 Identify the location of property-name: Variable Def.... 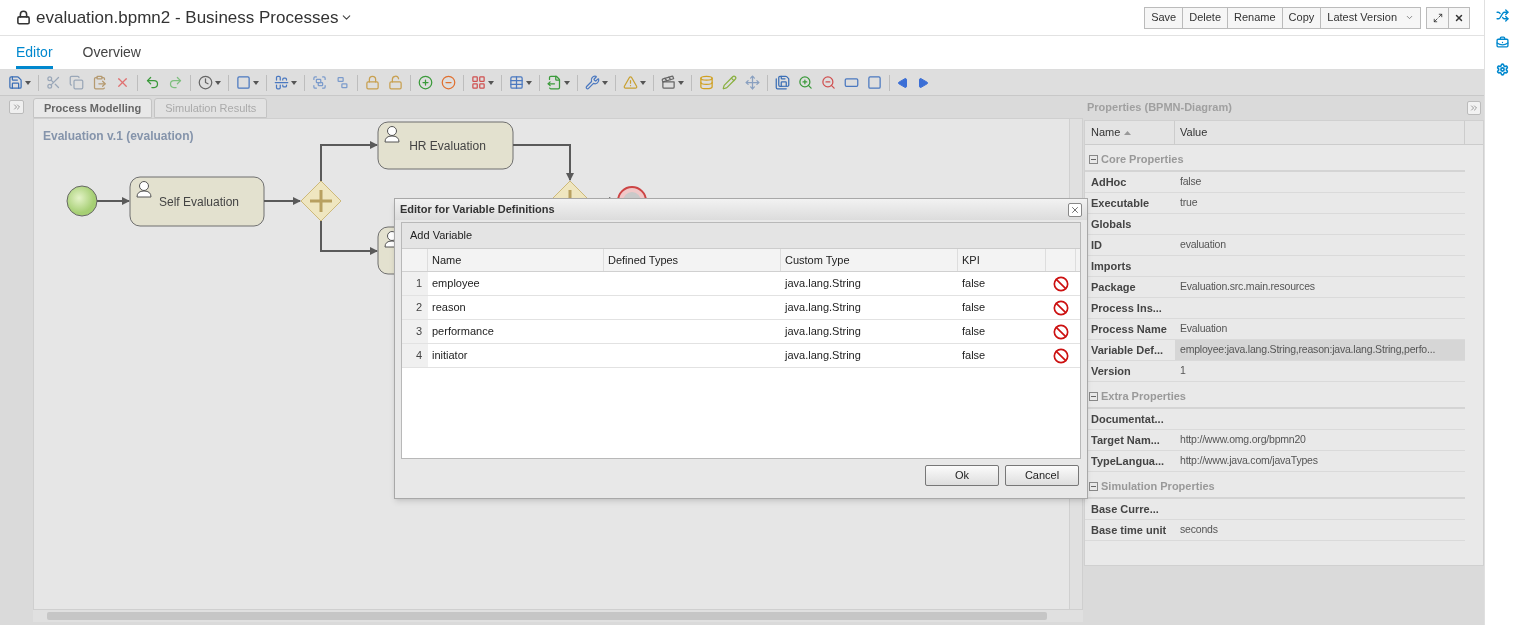
(1127, 350).